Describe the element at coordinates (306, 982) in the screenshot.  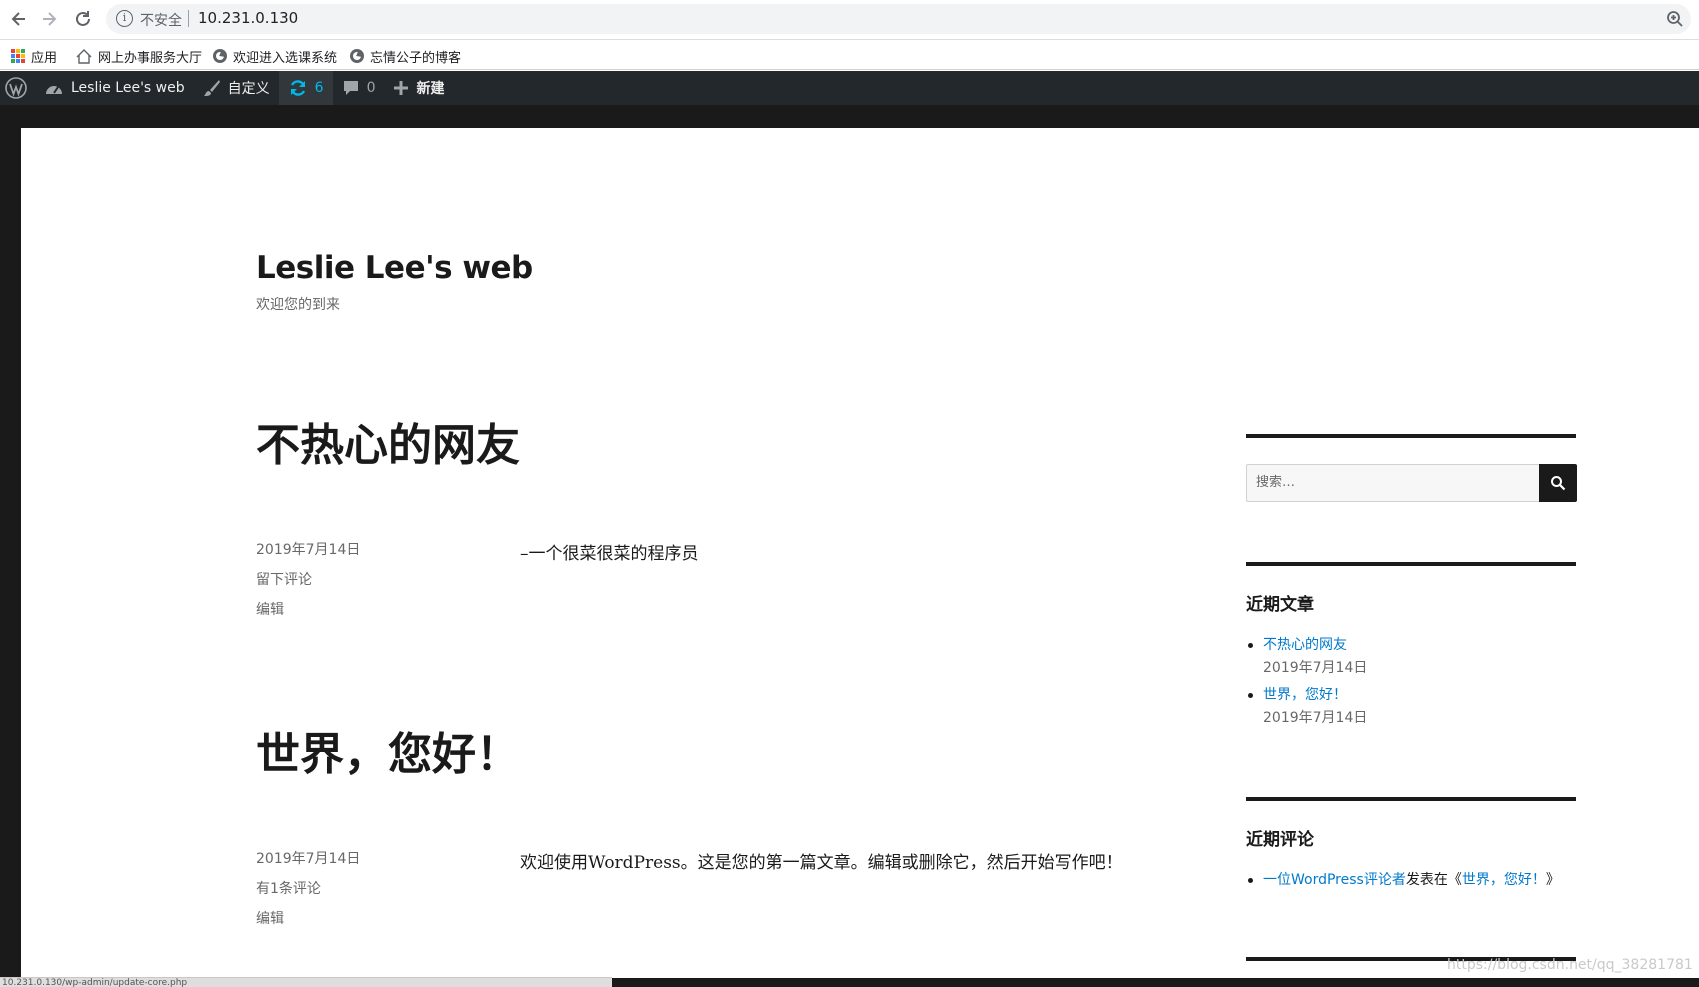
I see `status-bar: 10.231.0.130/wp-admin/update-core.php` at that location.